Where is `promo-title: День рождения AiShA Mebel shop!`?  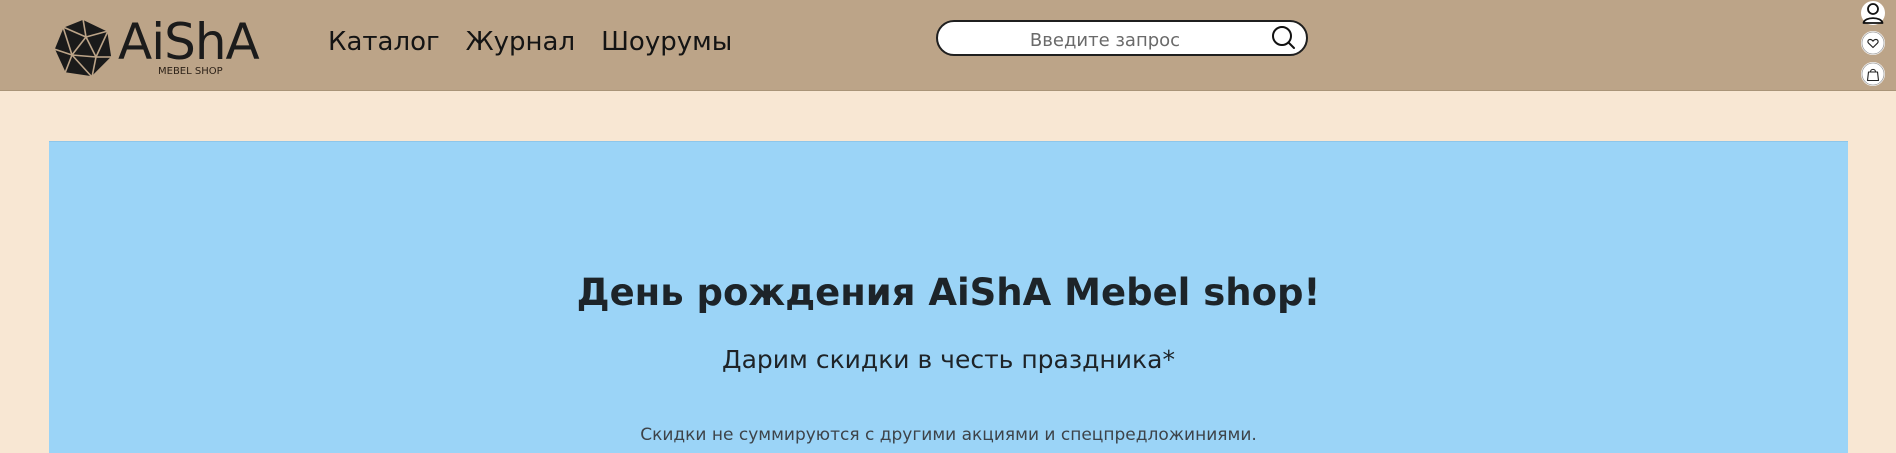 promo-title: День рождения AiShA Mebel shop! is located at coordinates (948, 292).